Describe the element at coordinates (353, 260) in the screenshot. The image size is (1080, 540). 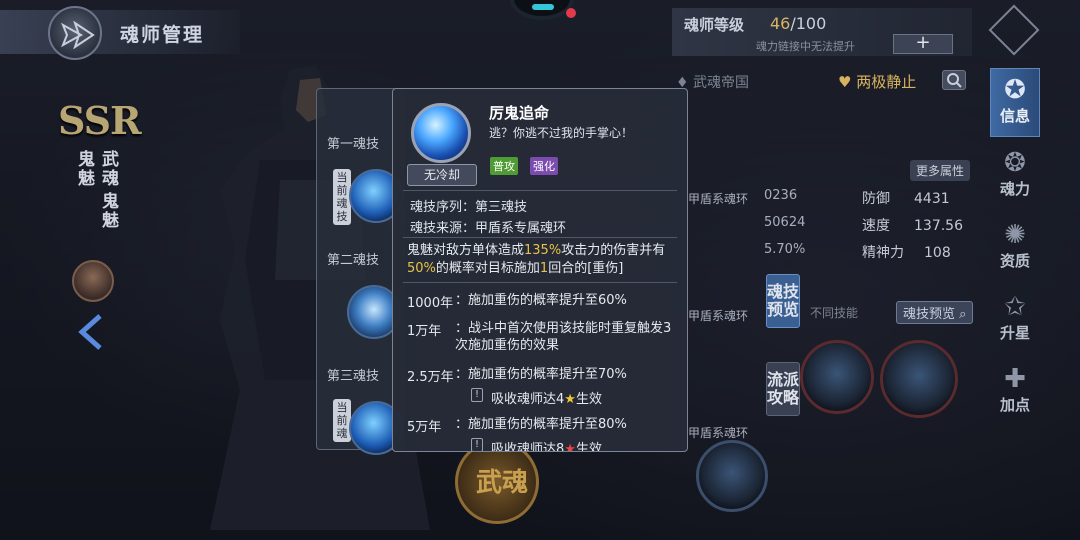
I see `skill-second-label: 第二魂技` at that location.